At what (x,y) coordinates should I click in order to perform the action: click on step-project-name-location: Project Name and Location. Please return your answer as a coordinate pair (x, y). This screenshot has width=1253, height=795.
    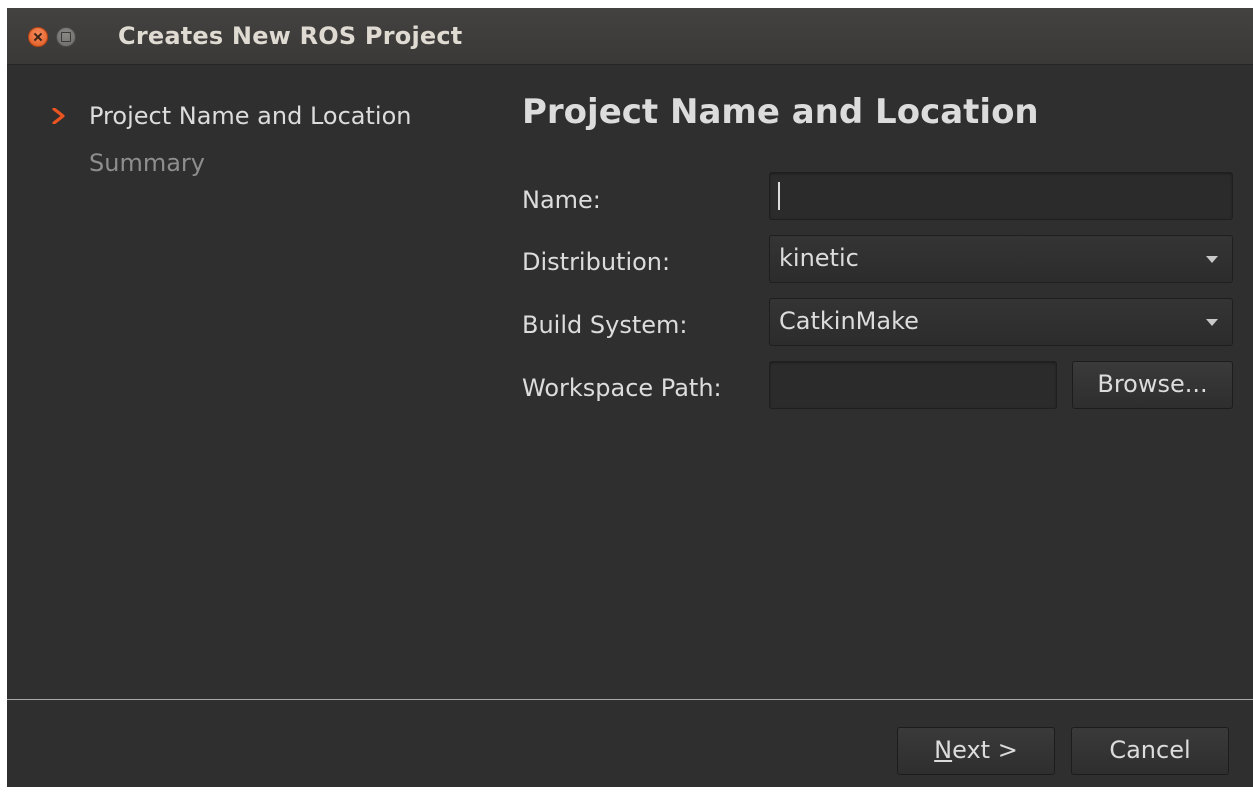
    Looking at the image, I should click on (231, 123).